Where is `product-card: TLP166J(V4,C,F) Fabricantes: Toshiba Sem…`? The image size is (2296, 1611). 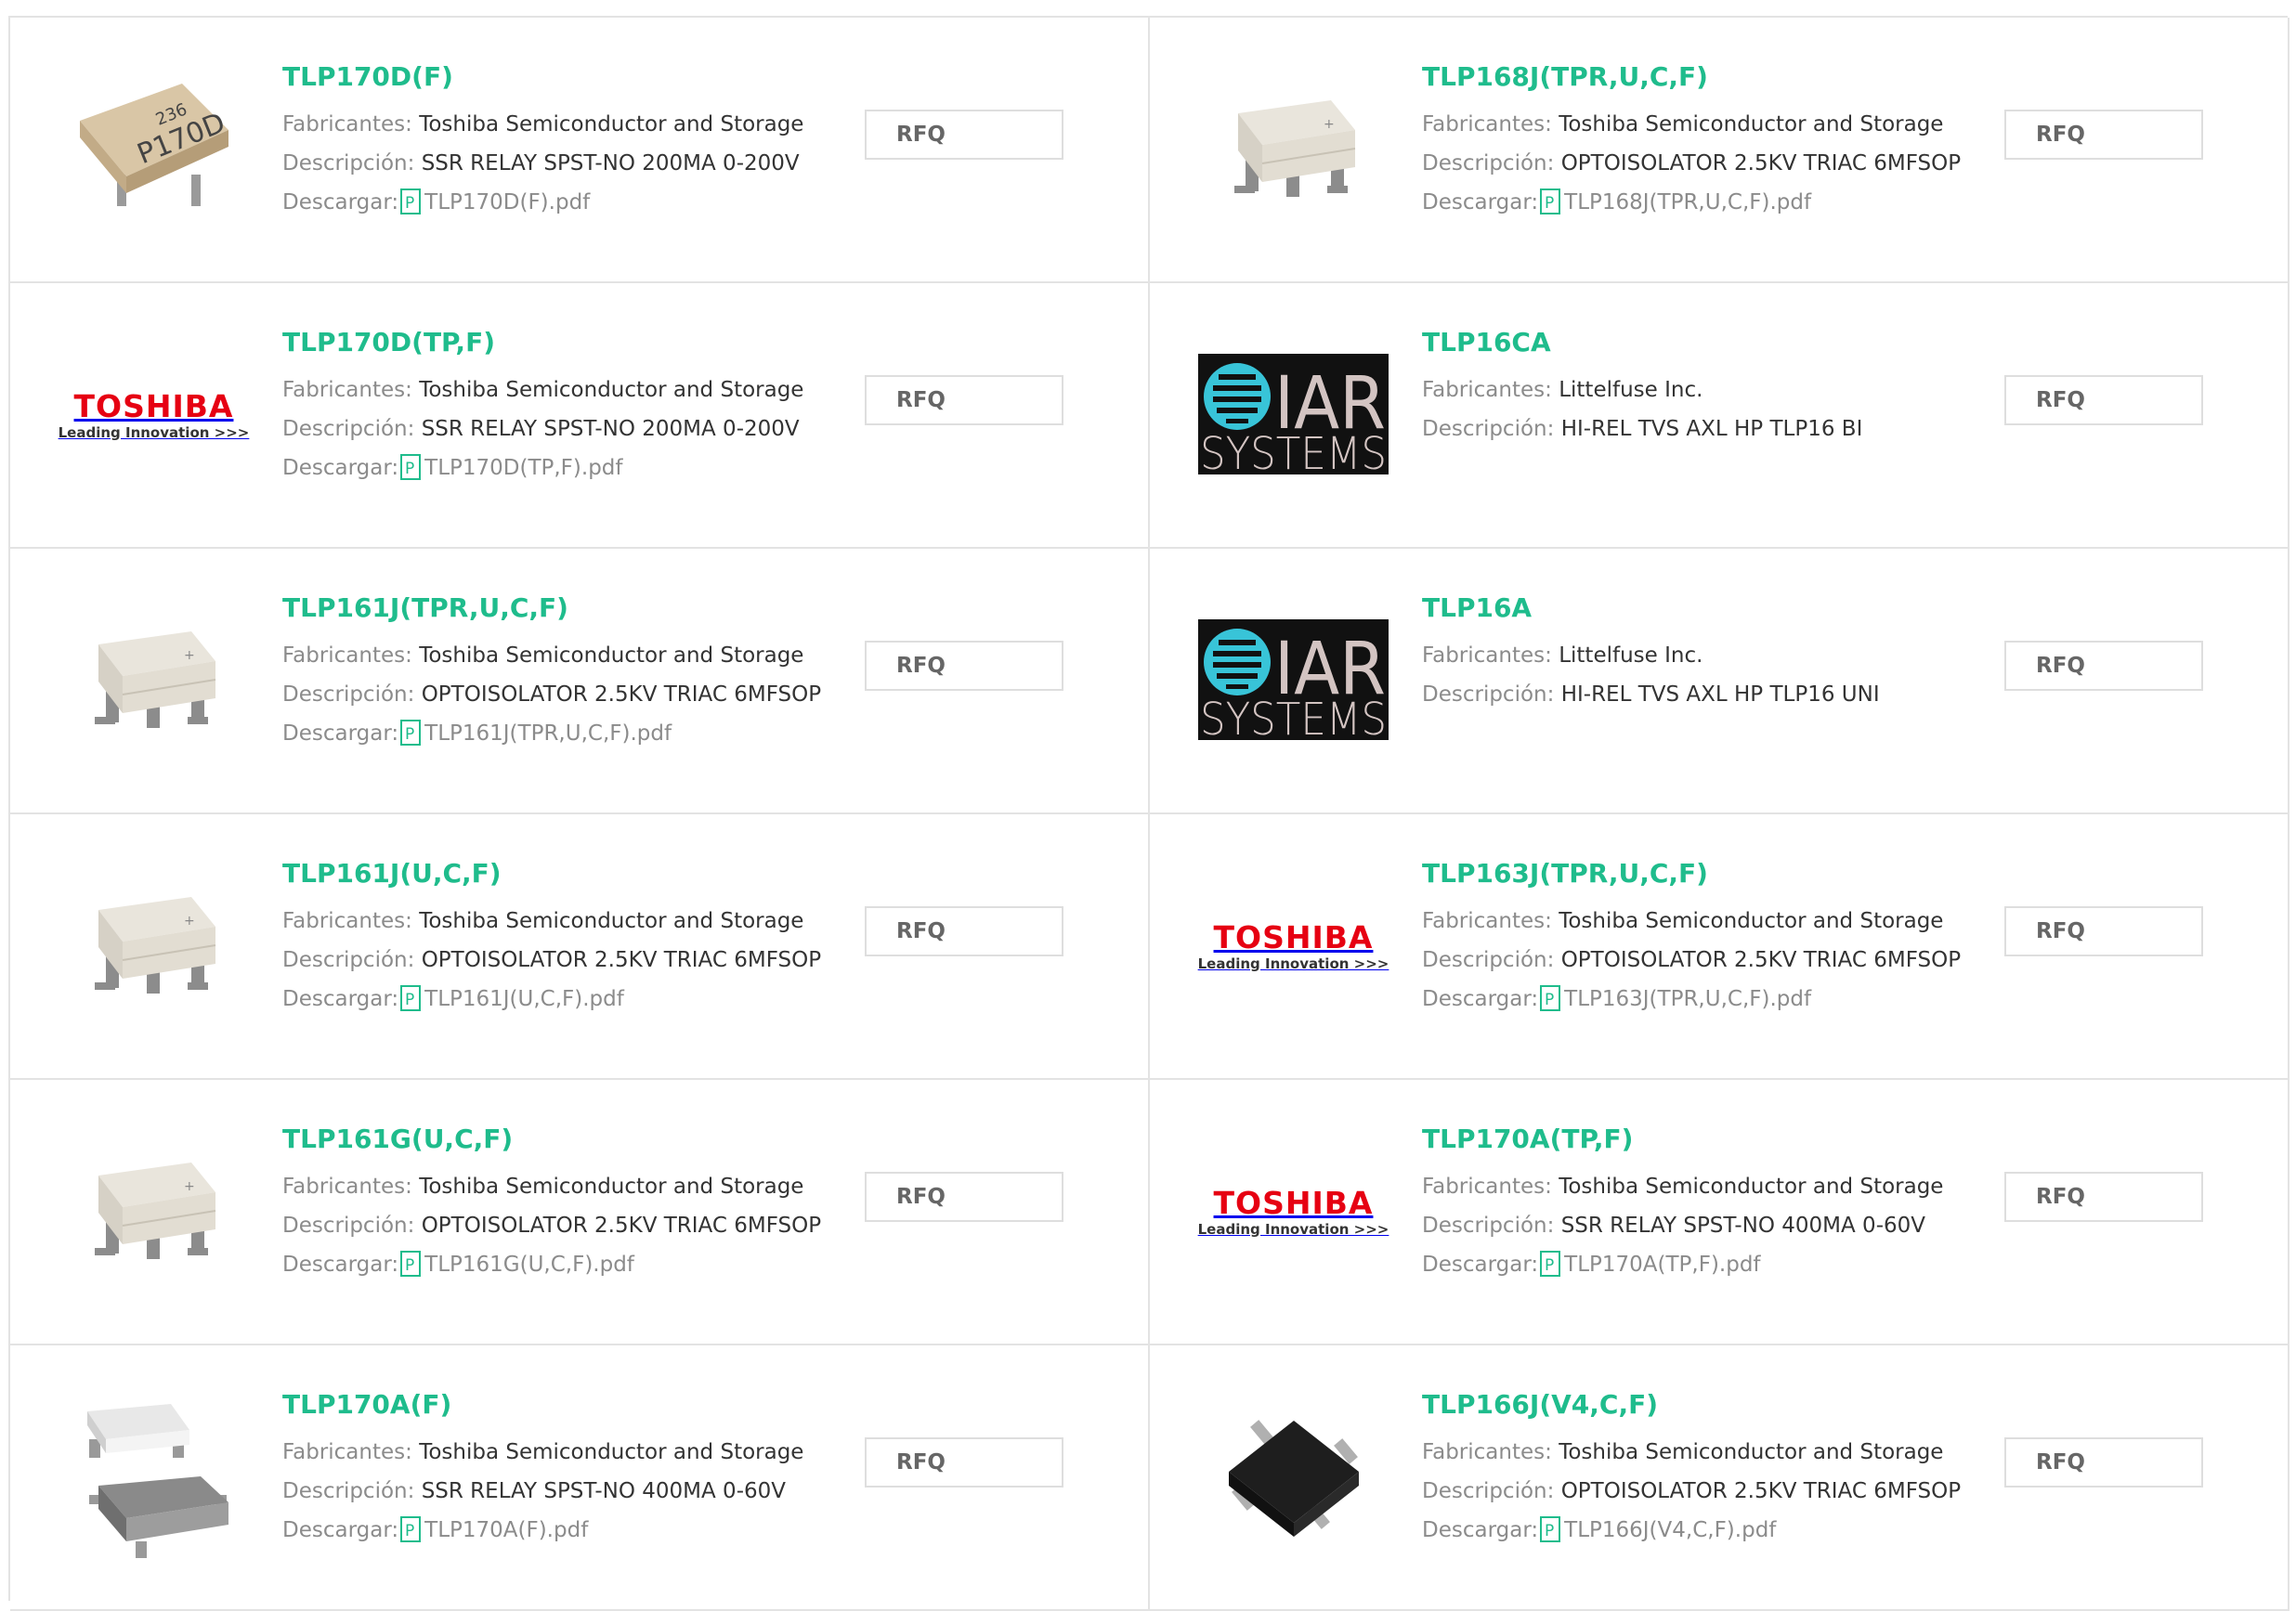
product-card: TLP166J(V4,C,F) Fabricantes: Toshiba Sem… is located at coordinates (1719, 1478).